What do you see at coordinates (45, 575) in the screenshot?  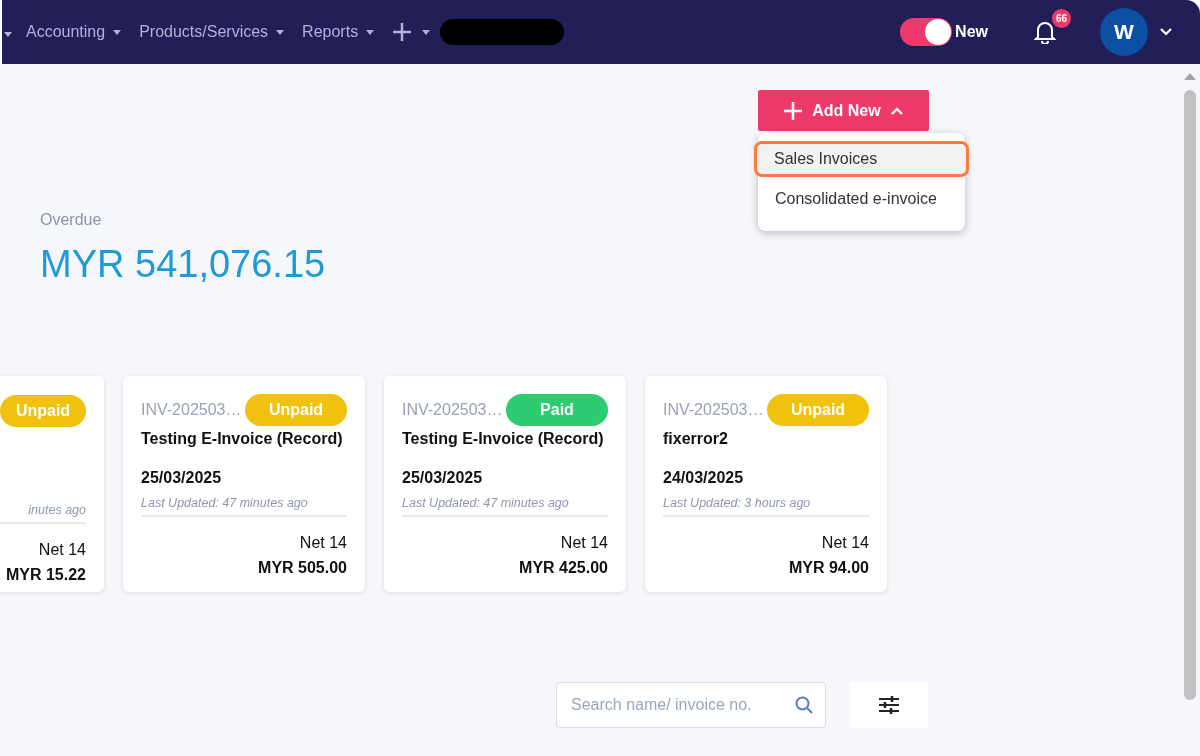 I see `invoice-amount: MYR 15.22` at bounding box center [45, 575].